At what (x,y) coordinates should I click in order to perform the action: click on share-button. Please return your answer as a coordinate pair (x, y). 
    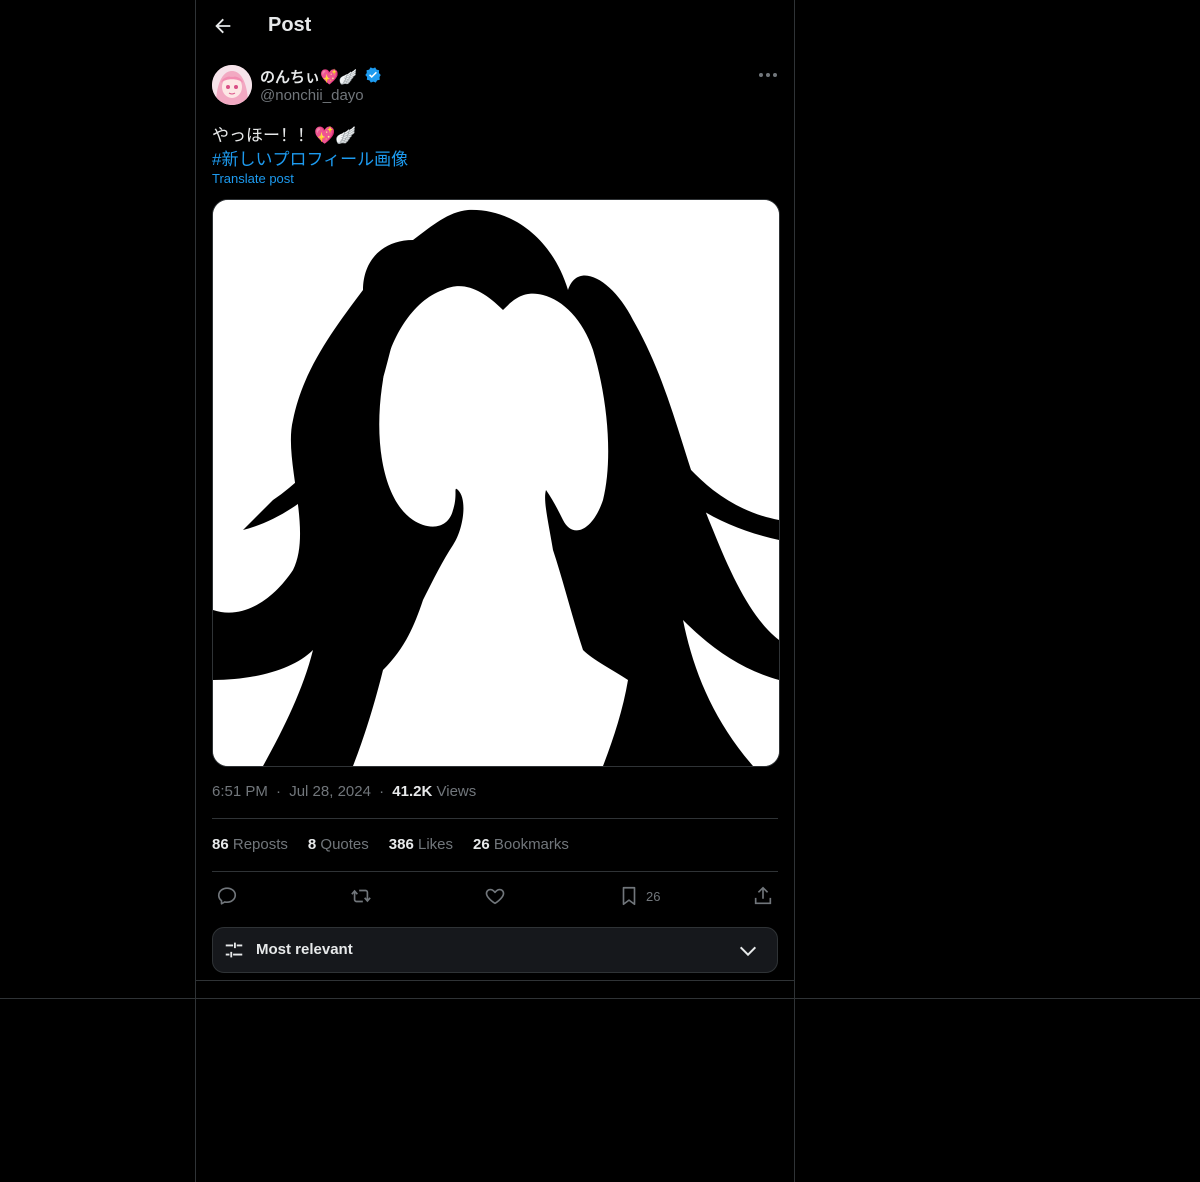
    Looking at the image, I should click on (763, 896).